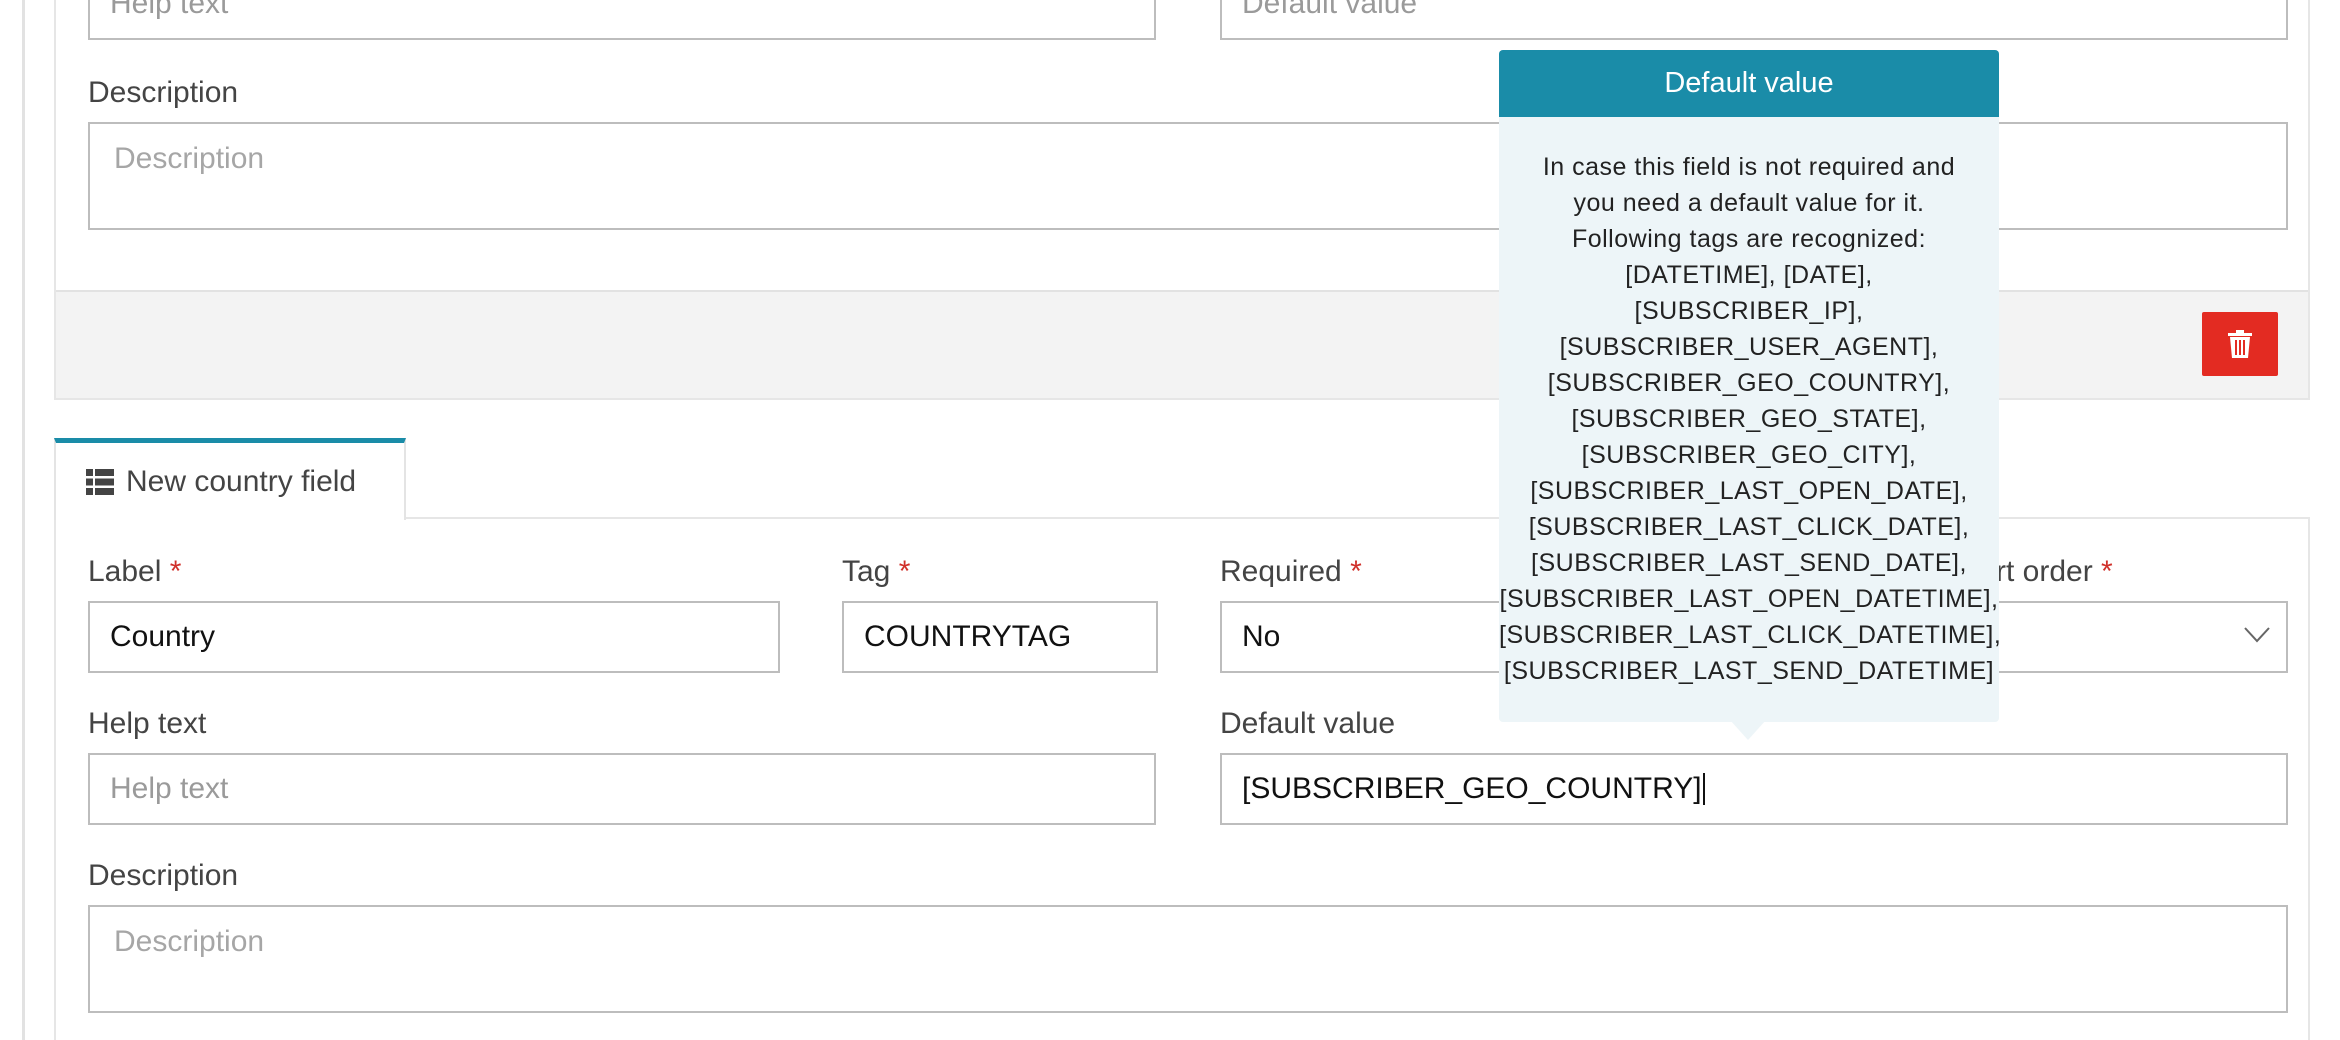  I want to click on label-field-label: Label *, so click(134, 572).